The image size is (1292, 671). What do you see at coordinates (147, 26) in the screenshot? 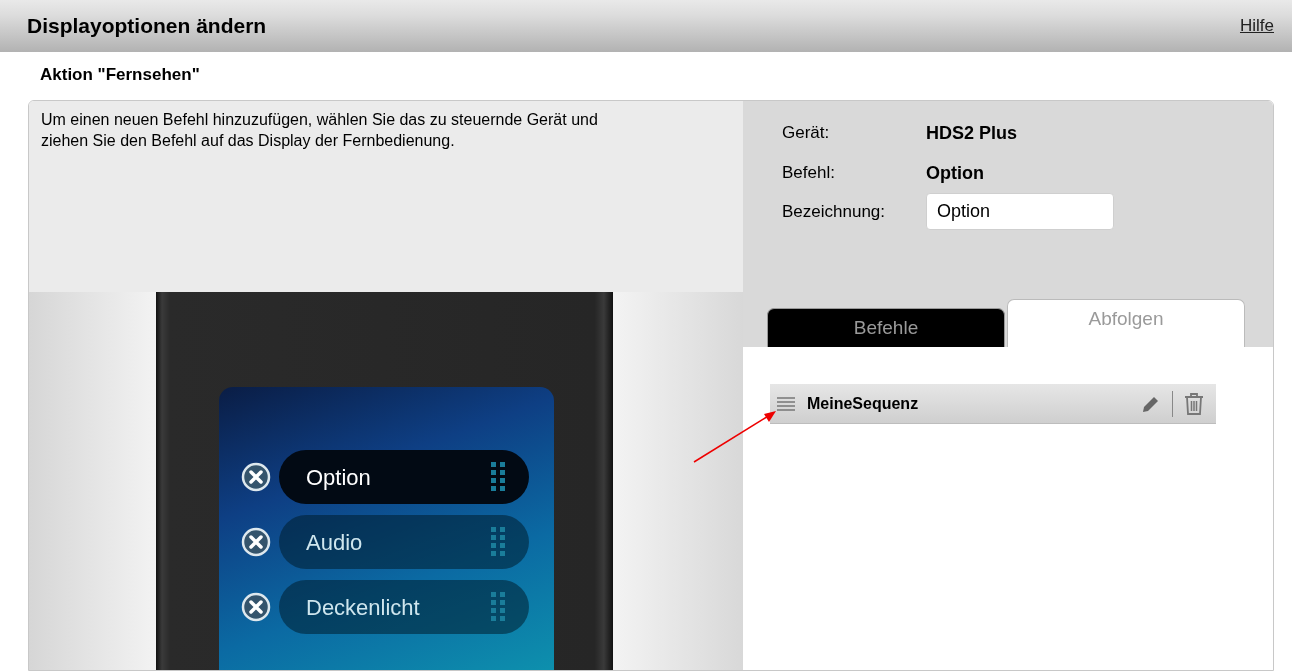
I see `dialog-title: Displayoptionen ändern` at bounding box center [147, 26].